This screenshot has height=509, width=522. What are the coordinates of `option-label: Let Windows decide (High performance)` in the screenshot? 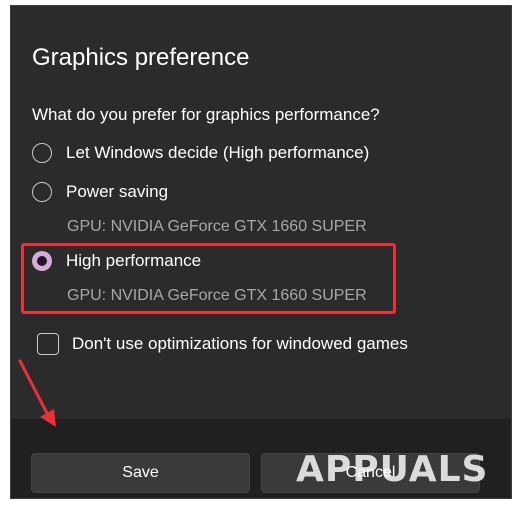 It's located at (218, 152).